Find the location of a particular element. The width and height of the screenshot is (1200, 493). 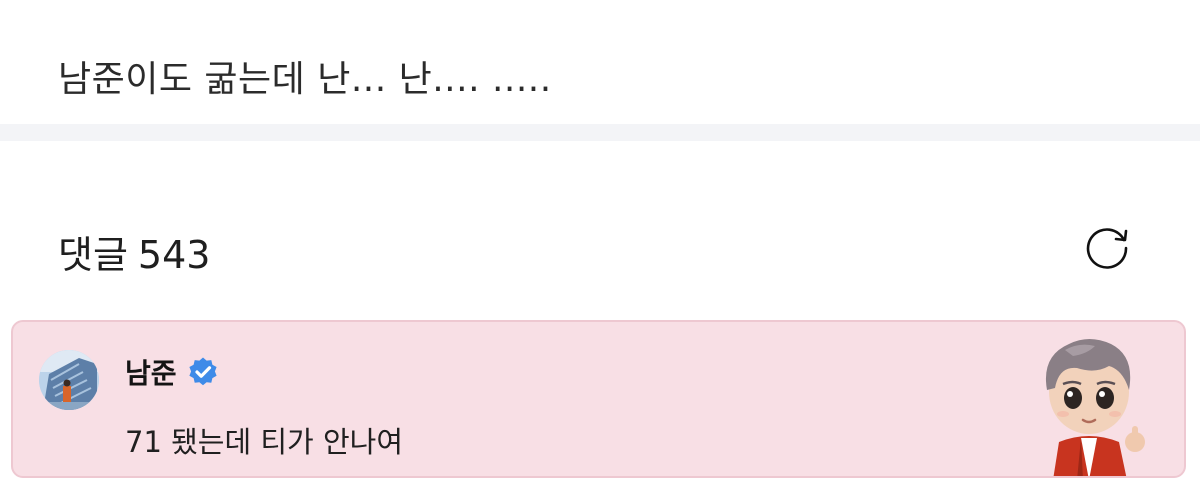

author-name: 남준 is located at coordinates (151, 372).